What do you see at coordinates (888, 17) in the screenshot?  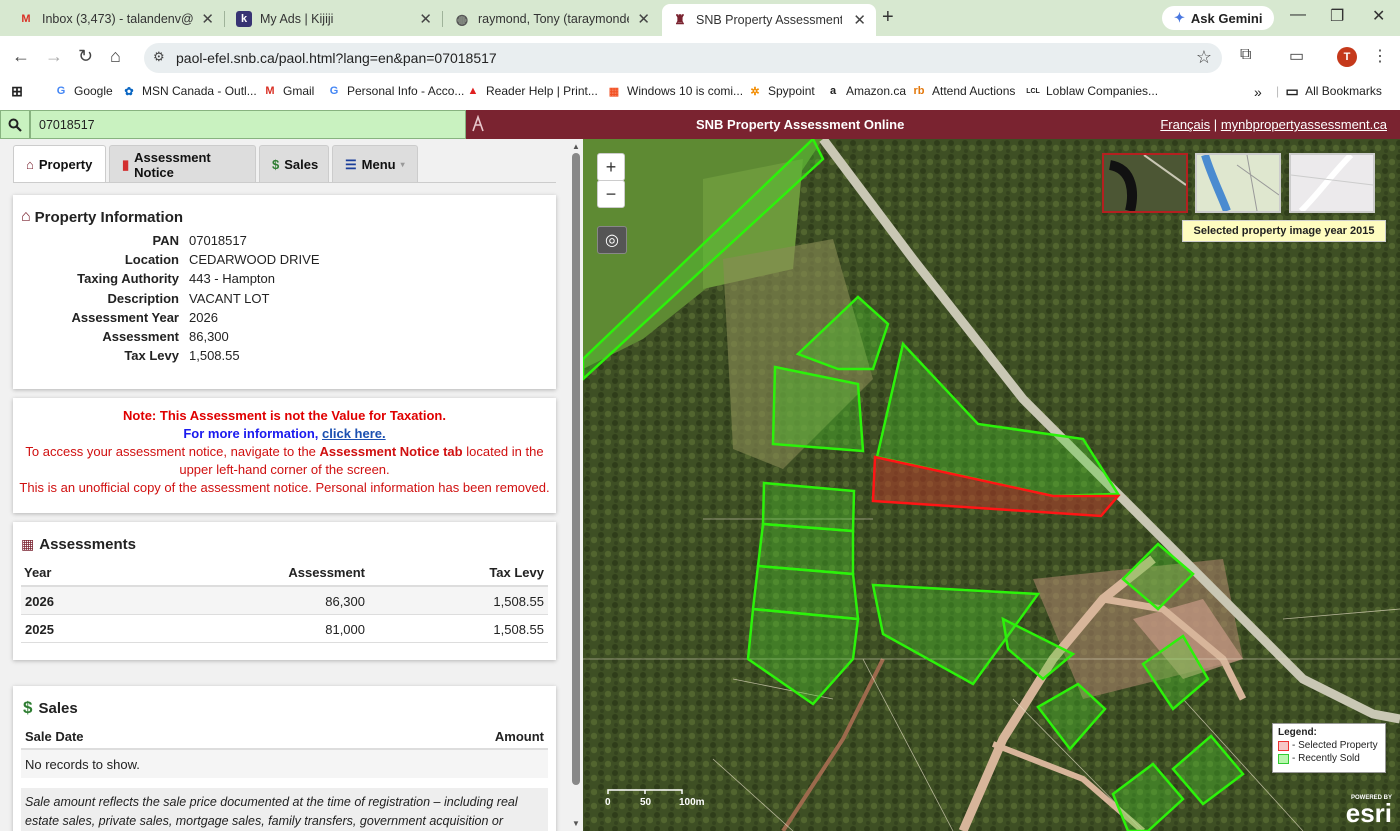 I see `new-tab-button: +` at bounding box center [888, 17].